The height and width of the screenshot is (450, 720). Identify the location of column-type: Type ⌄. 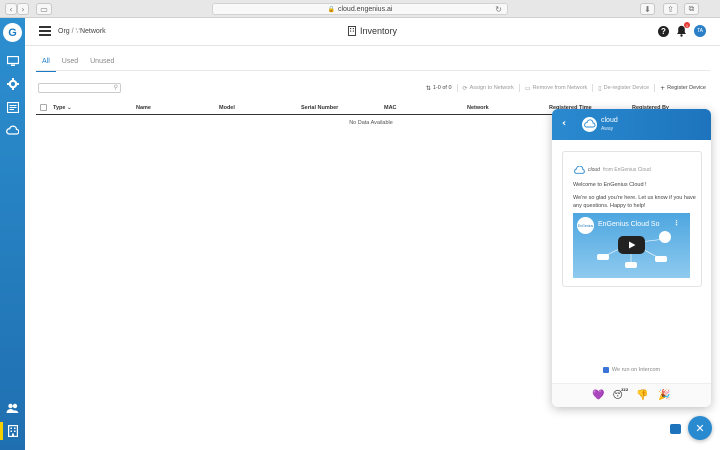
(62, 108).